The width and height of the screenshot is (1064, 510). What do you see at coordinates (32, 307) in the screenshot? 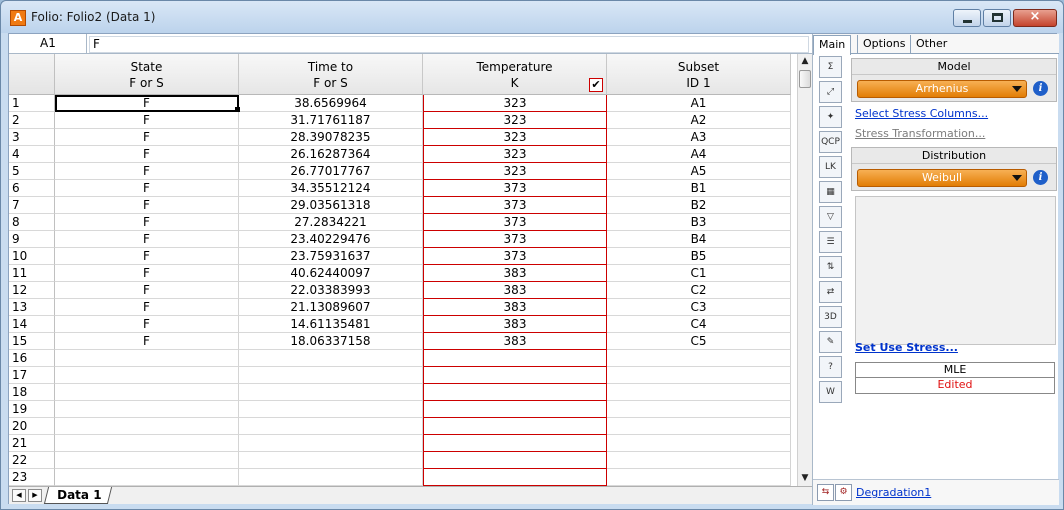
I see `row-number: 13` at bounding box center [32, 307].